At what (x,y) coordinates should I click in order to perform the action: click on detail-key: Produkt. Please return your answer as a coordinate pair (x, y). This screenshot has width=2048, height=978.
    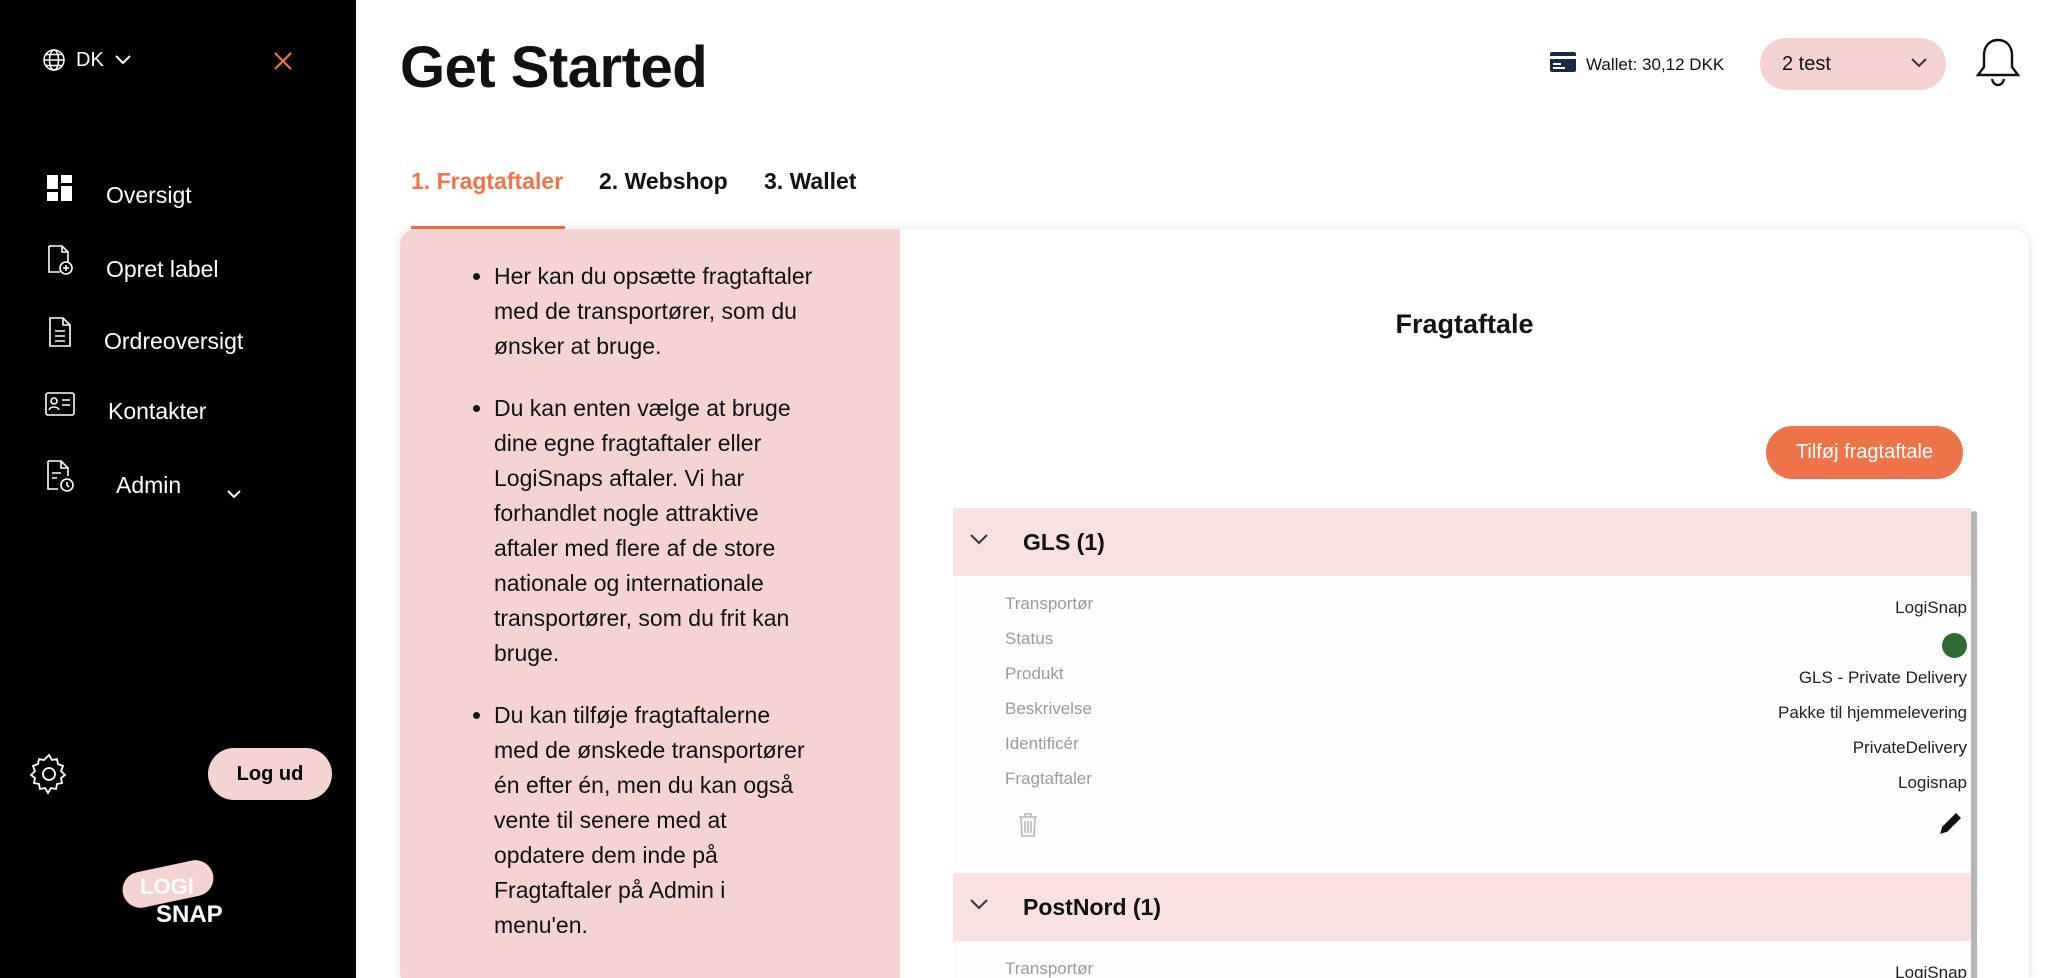
    Looking at the image, I should click on (1034, 673).